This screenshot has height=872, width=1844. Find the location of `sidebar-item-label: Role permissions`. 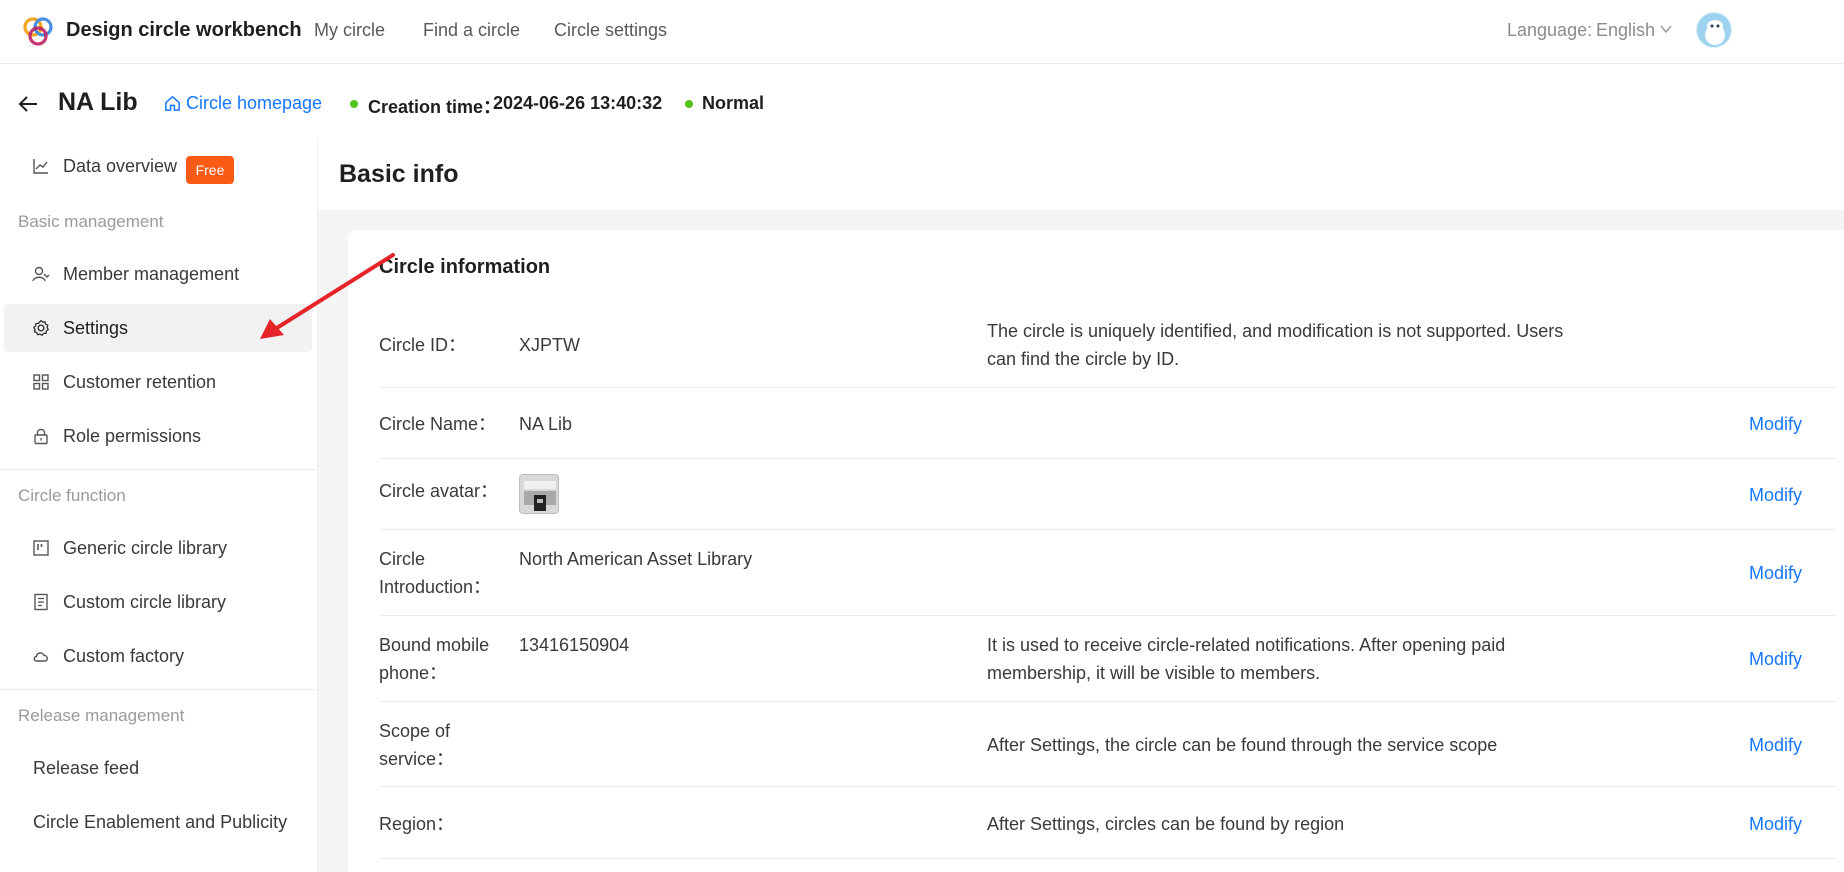

sidebar-item-label: Role permissions is located at coordinates (132, 435).